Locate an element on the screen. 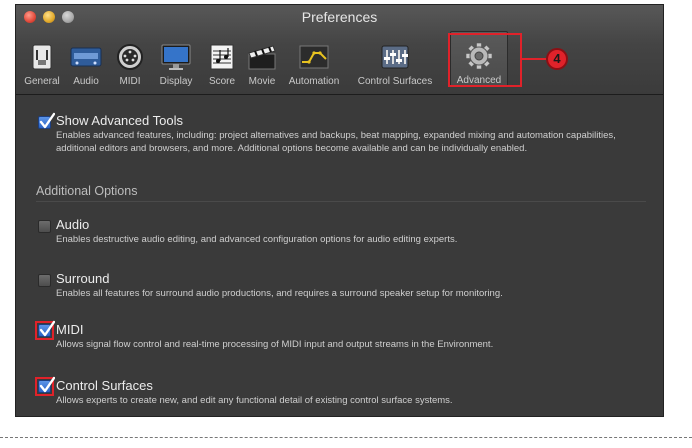 This screenshot has width=692, height=448. page-divider is located at coordinates (346, 437).